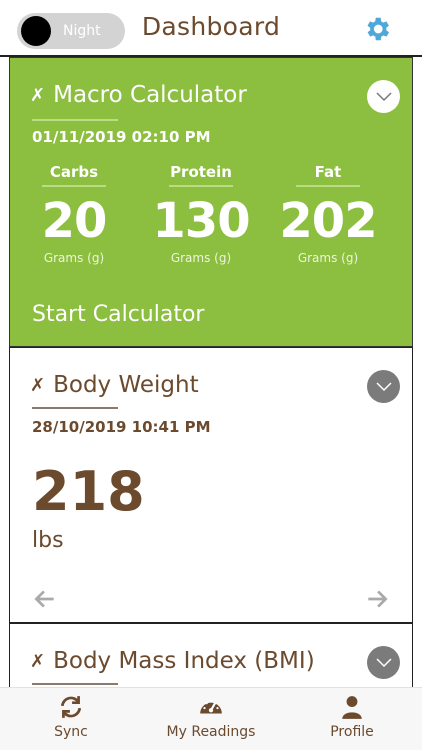 This screenshot has width=422, height=750. I want to click on tab-bar: Sync My Readings Profile, so click(211, 718).